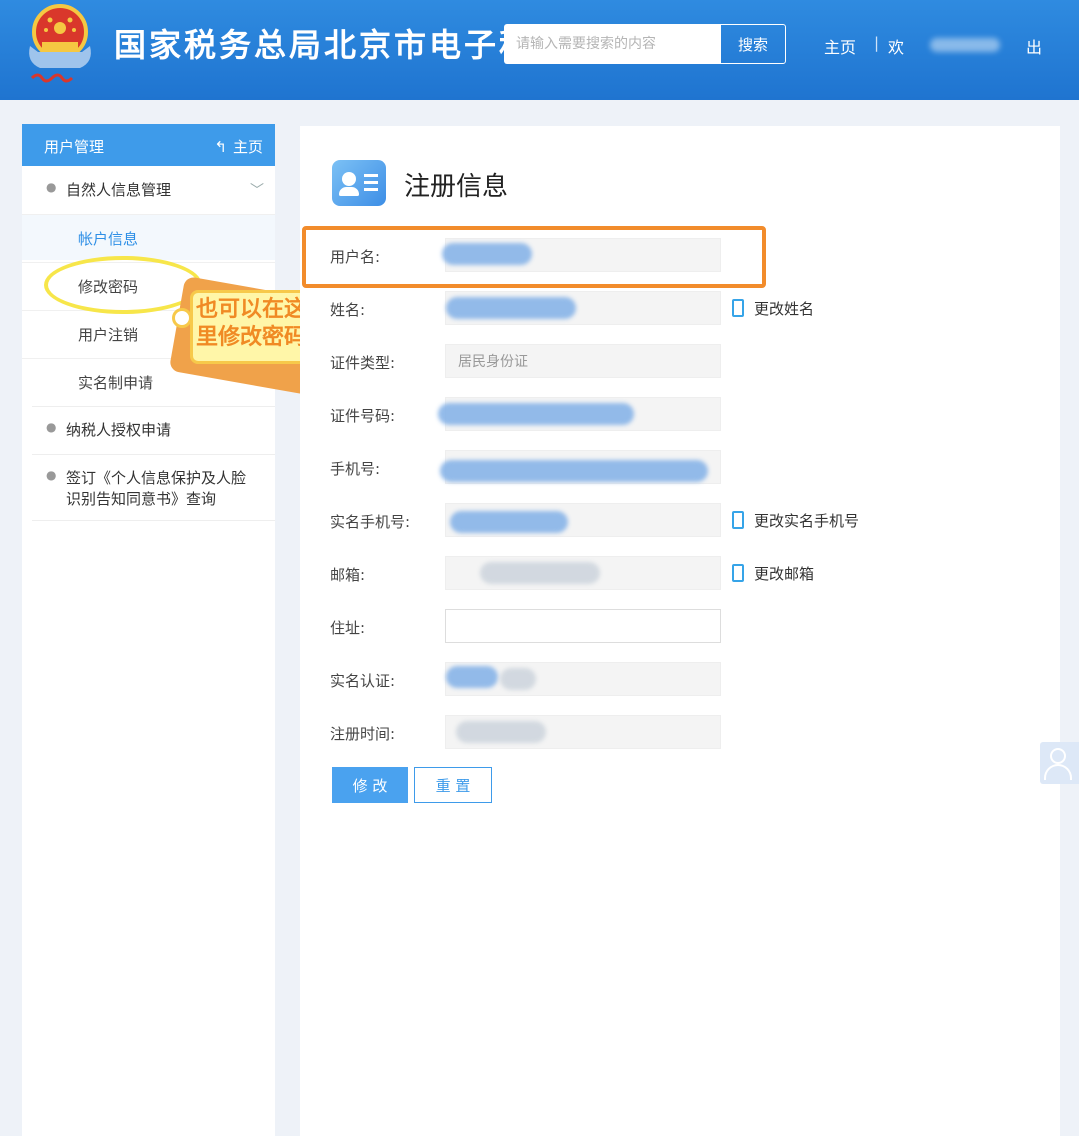 The width and height of the screenshot is (1079, 1136). Describe the element at coordinates (355, 257) in the screenshot. I see `username-label: 用户名:` at that location.